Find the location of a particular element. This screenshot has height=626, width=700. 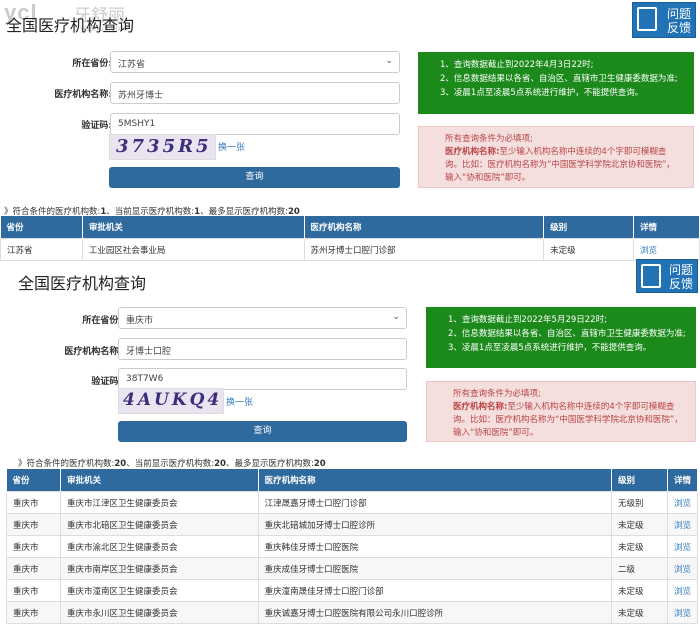

page-title: 全国医疗机构查询 is located at coordinates (70, 25).